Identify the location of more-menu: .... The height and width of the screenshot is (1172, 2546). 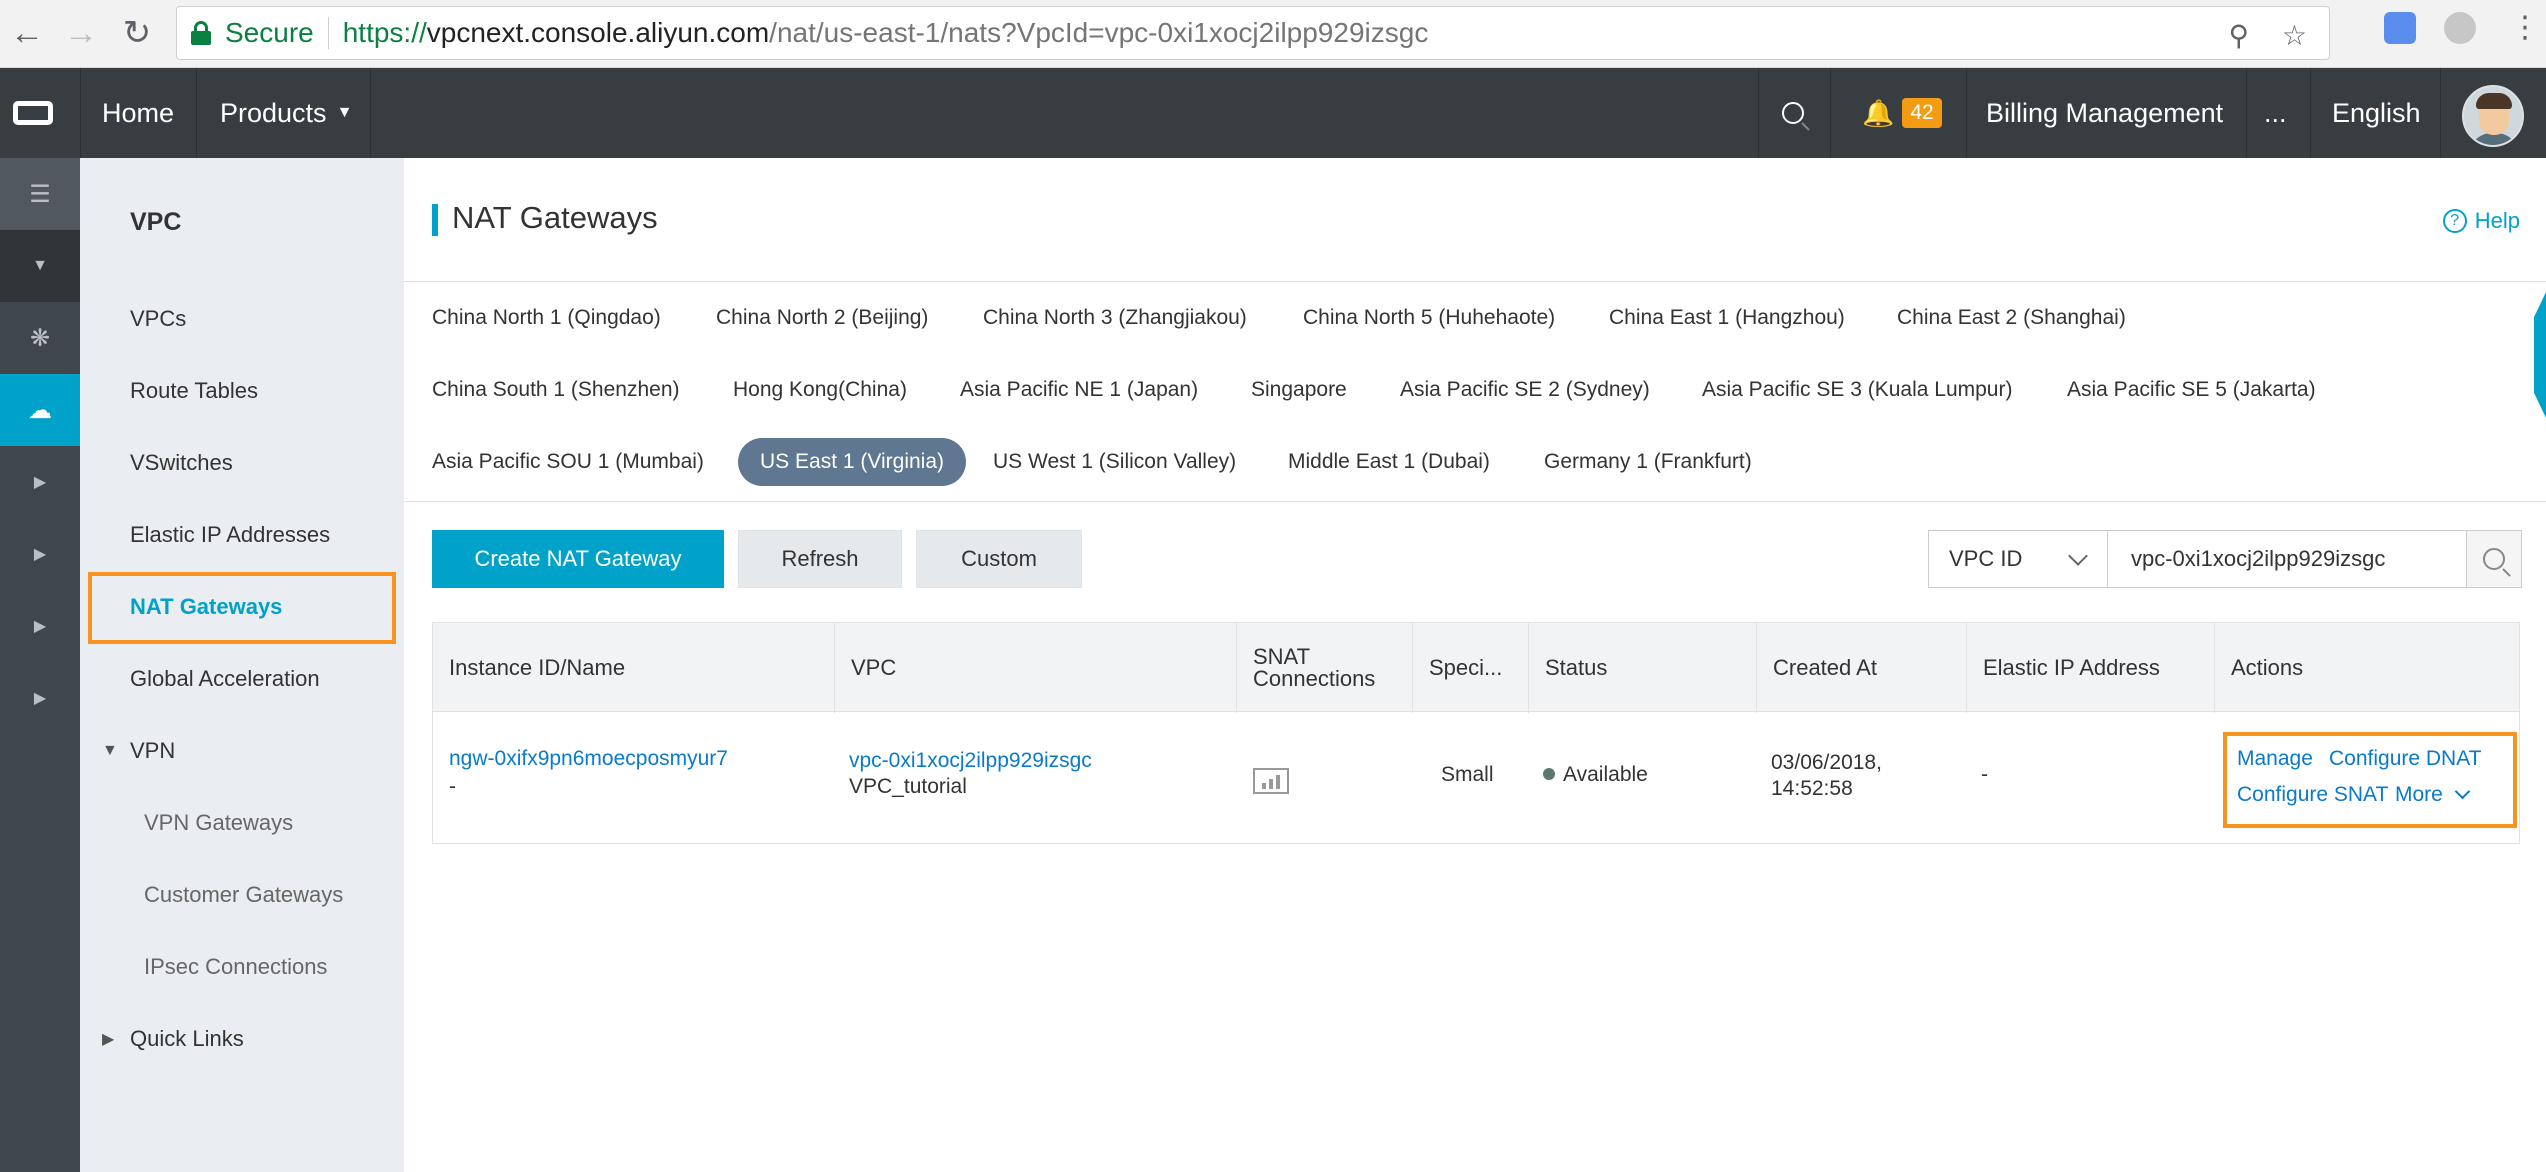
(2275, 113).